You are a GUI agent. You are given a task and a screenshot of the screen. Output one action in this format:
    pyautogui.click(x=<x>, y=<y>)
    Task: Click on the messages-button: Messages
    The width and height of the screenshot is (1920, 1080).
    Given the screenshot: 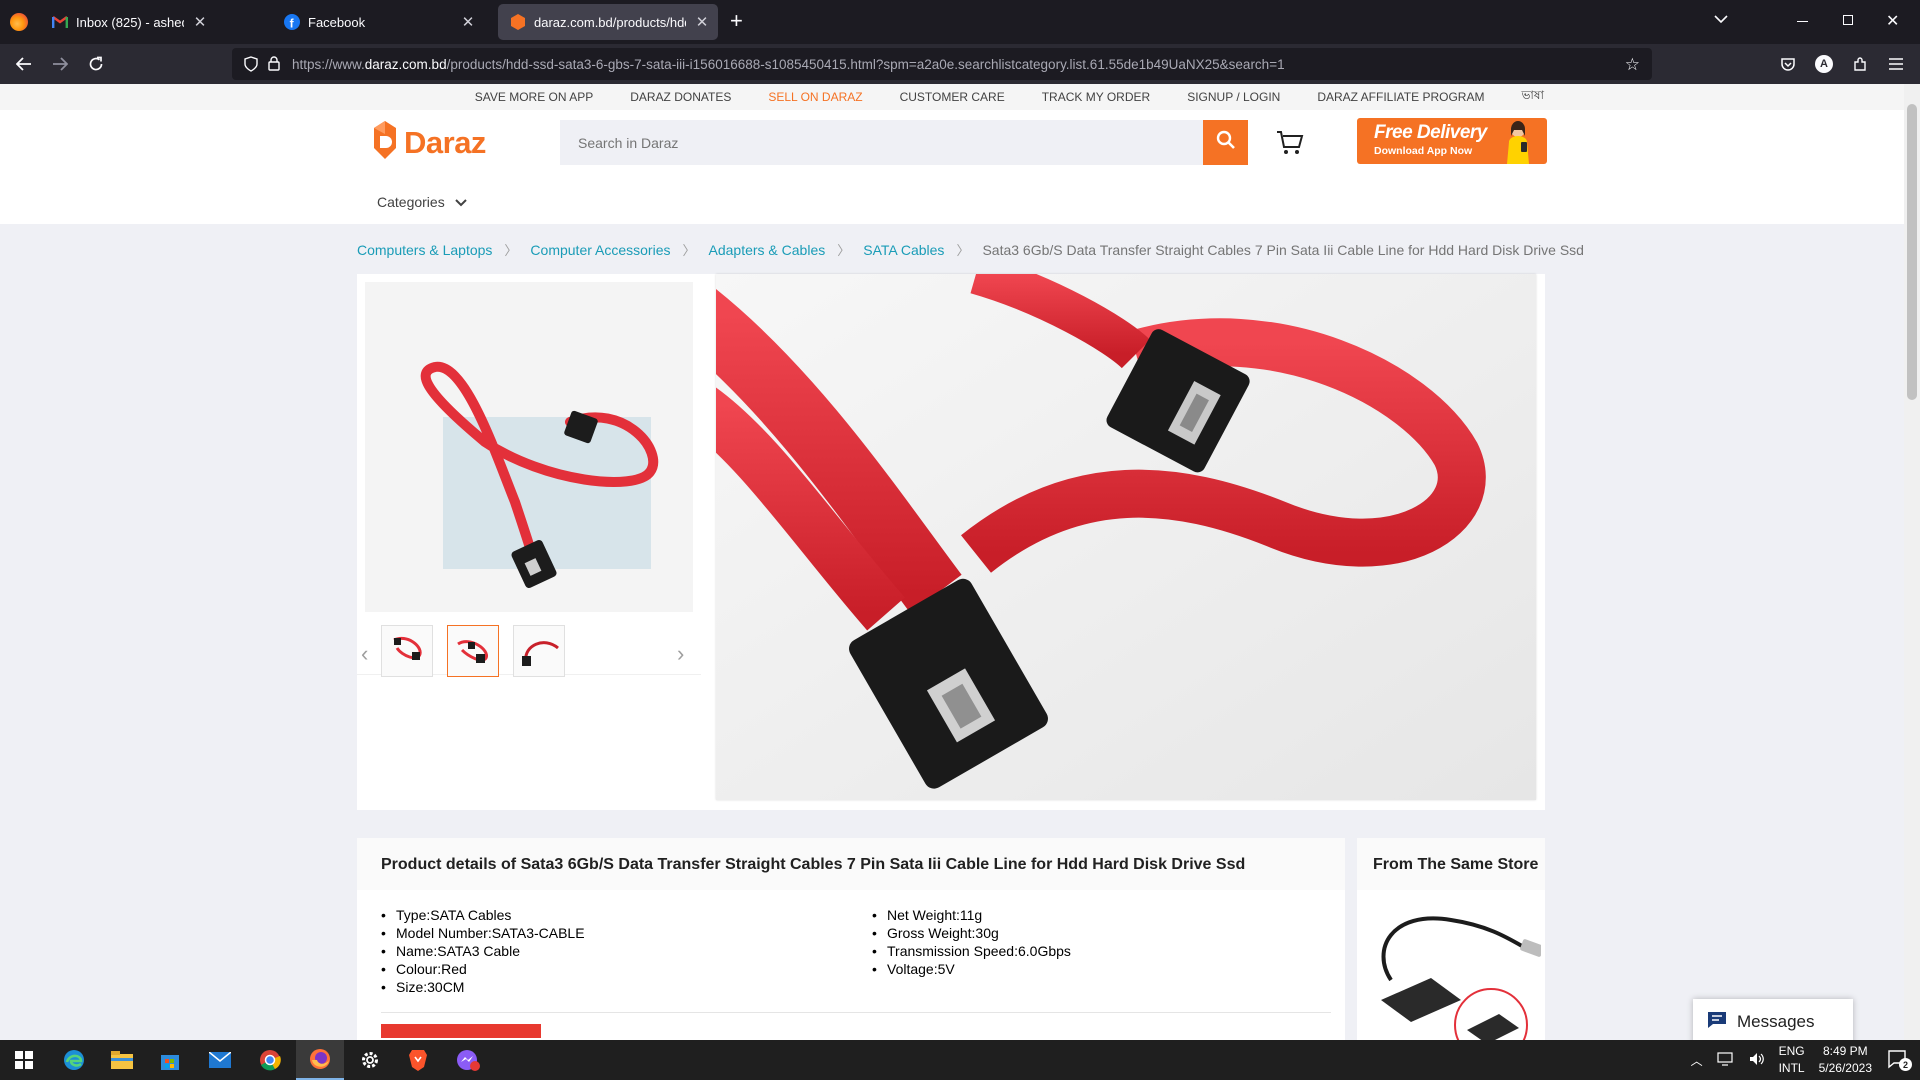 What is the action you would take?
    pyautogui.click(x=1773, y=1019)
    